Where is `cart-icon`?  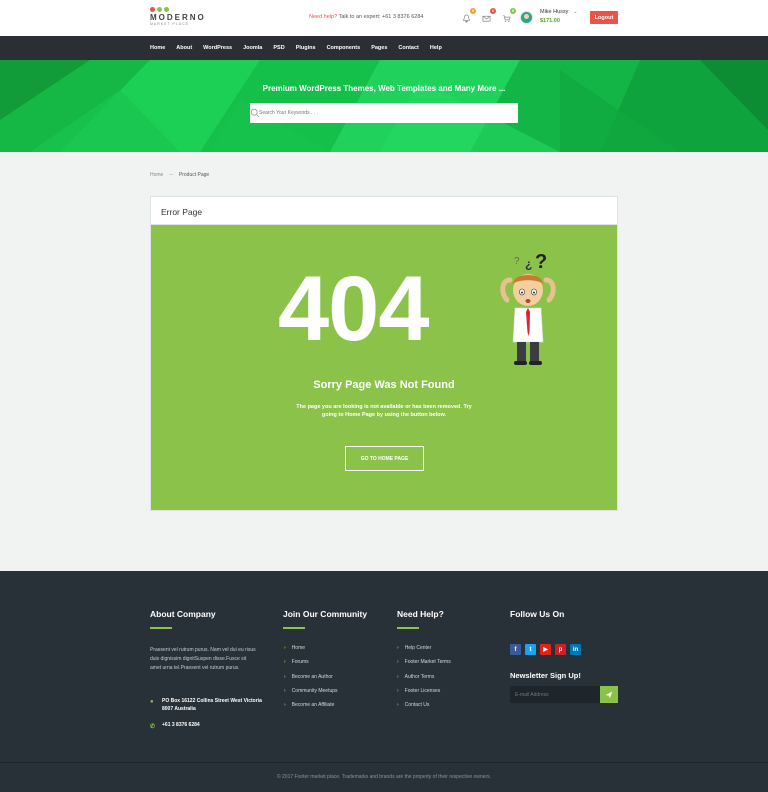 cart-icon is located at coordinates (506, 18).